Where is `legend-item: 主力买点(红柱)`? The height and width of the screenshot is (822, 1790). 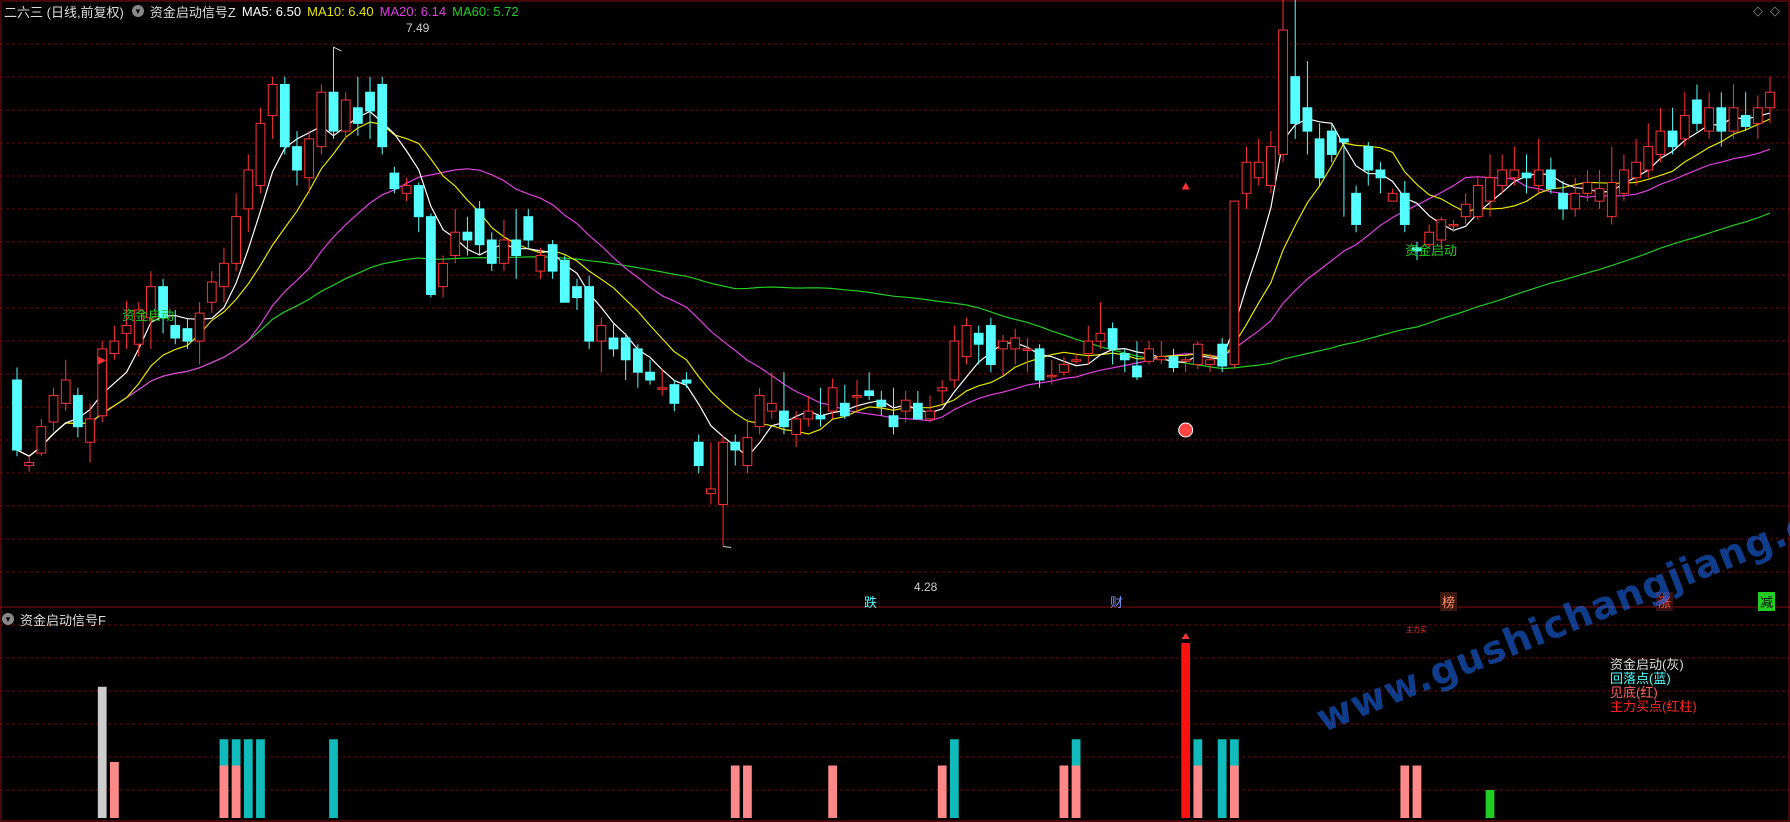 legend-item: 主力买点(红柱) is located at coordinates (1653, 706).